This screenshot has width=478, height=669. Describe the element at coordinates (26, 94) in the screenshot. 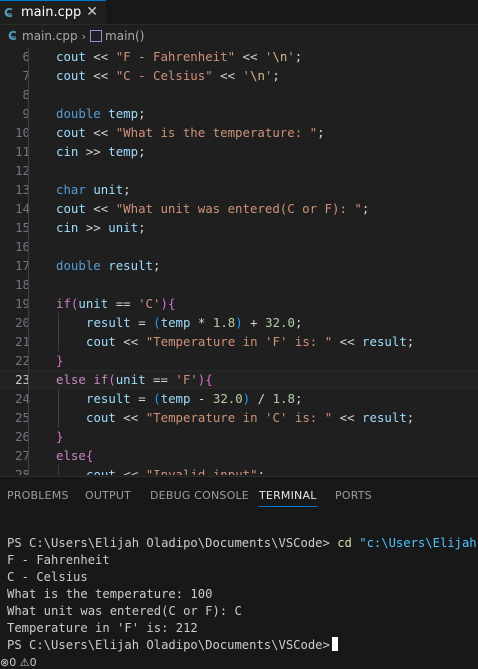

I see `line-number: 8` at that location.